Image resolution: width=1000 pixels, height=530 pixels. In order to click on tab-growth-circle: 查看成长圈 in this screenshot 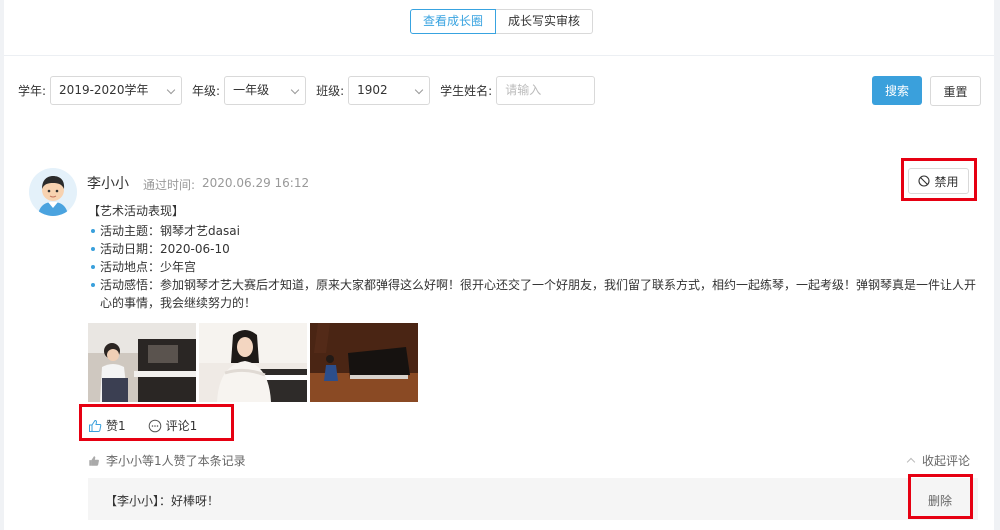, I will do `click(453, 21)`.